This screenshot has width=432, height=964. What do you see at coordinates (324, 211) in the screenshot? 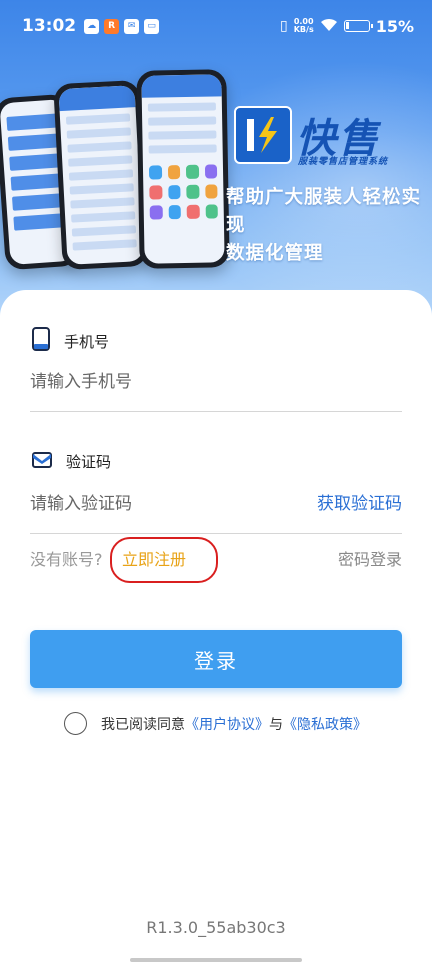
I see `slogan-line-1: 帮助广大服装人轻松实现` at bounding box center [324, 211].